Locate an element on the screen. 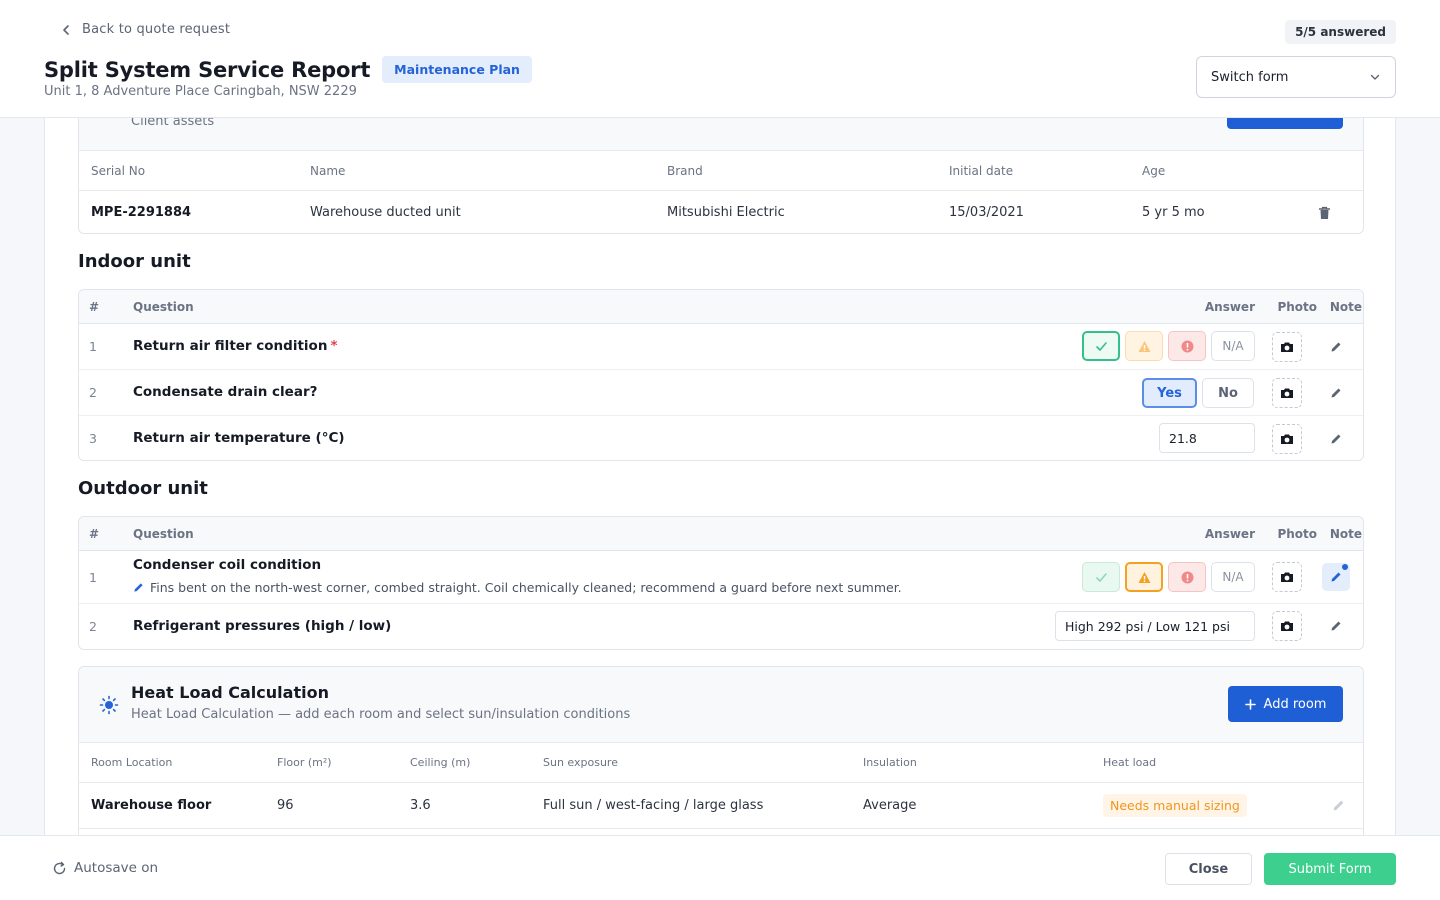  question-row: 2 Refrigerant pressures (high / low) is located at coordinates (721, 626).